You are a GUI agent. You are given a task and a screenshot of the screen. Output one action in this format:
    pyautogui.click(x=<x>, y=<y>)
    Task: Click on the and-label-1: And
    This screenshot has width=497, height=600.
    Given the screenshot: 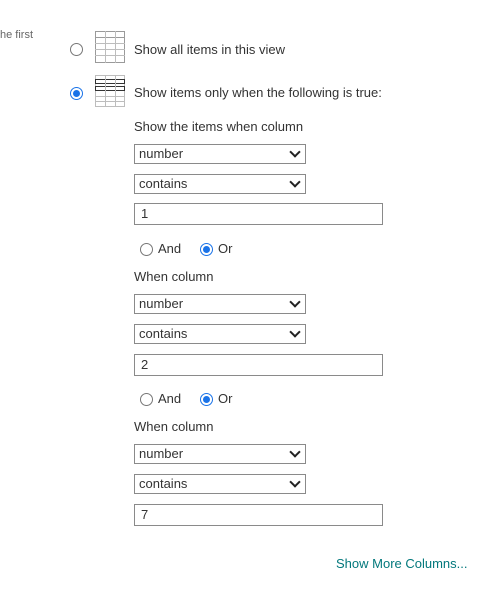 What is the action you would take?
    pyautogui.click(x=170, y=248)
    